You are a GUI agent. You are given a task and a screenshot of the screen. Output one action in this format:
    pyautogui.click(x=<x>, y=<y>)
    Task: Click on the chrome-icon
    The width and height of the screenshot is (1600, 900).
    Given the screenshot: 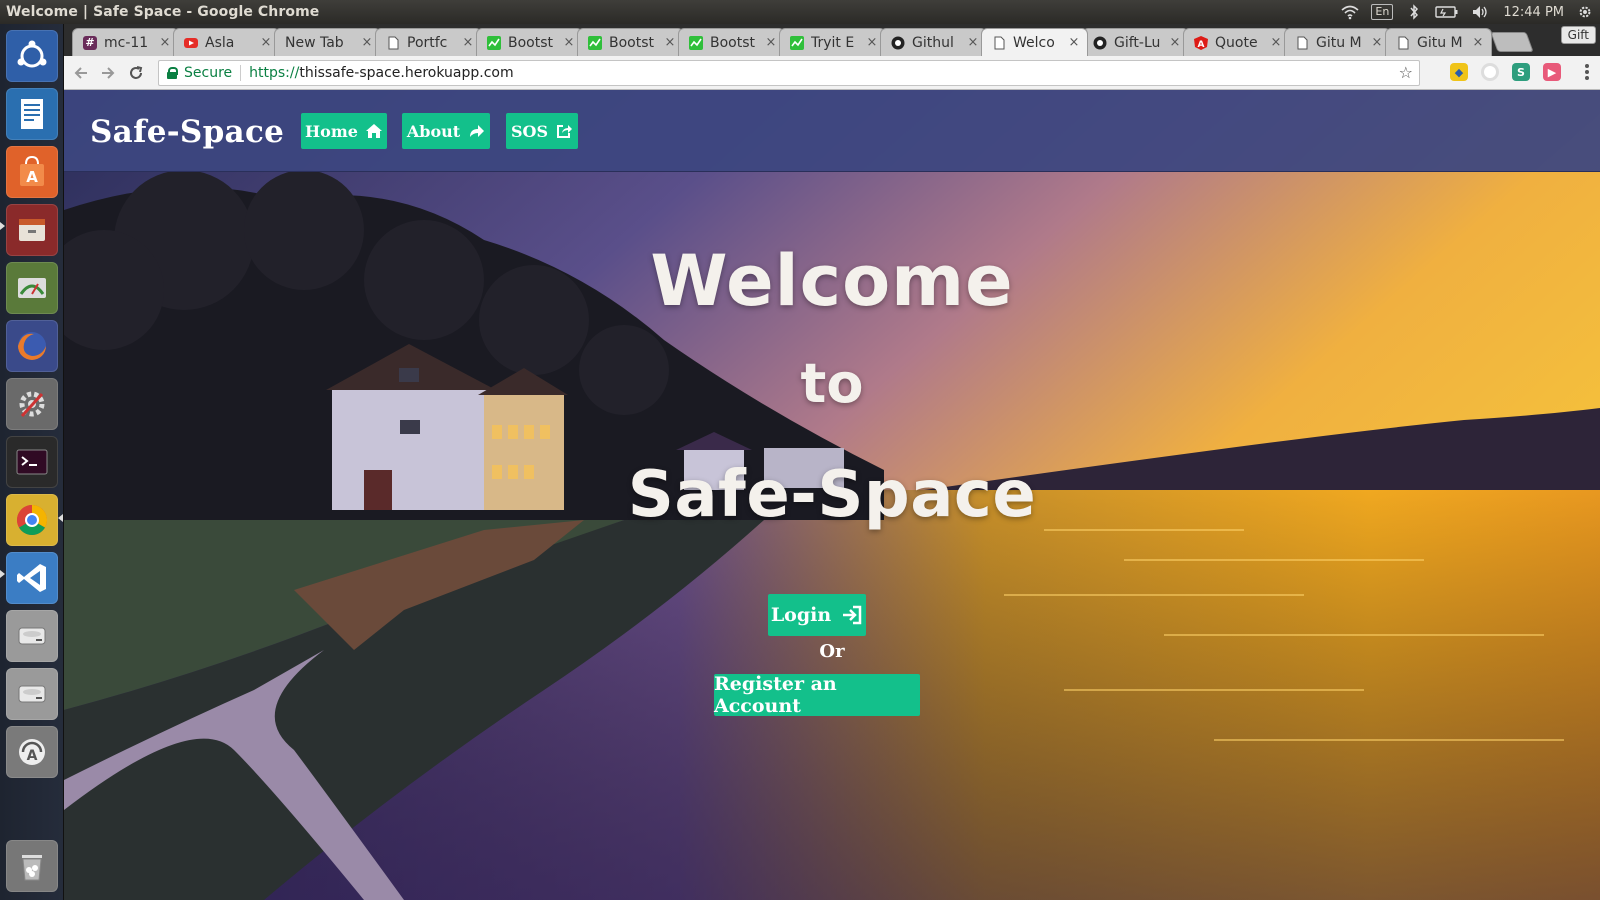 What is the action you would take?
    pyautogui.click(x=32, y=520)
    